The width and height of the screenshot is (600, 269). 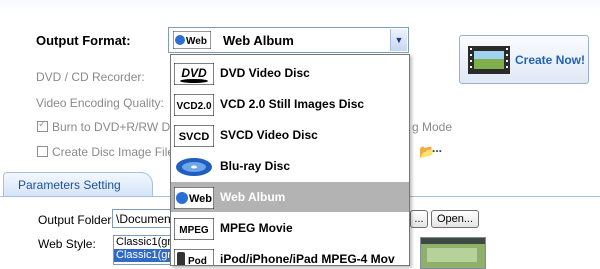 I want to click on web-icon: Web, so click(x=194, y=198).